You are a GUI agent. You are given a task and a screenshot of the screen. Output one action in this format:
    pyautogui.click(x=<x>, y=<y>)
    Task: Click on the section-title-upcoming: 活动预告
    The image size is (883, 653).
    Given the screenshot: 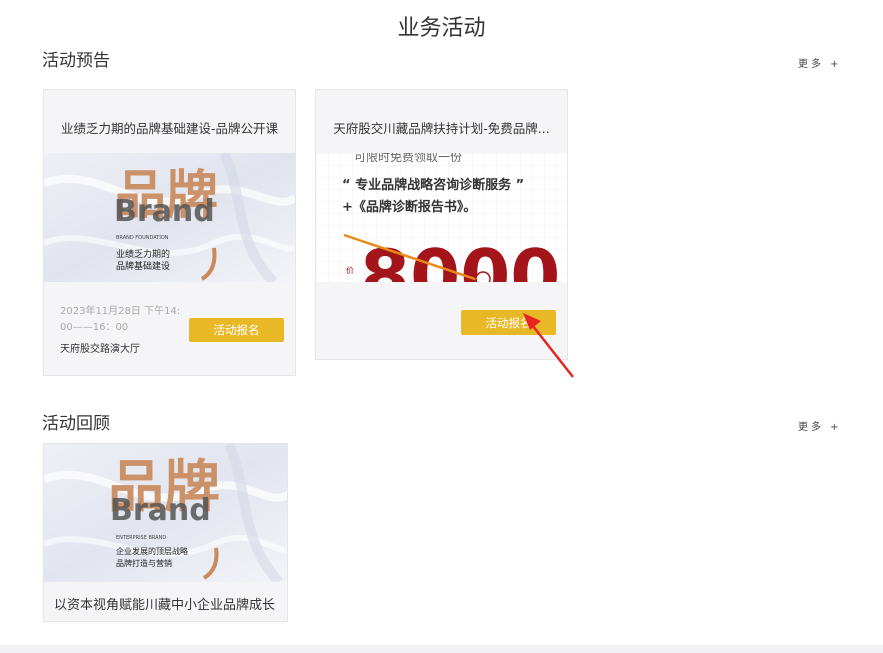 What is the action you would take?
    pyautogui.click(x=76, y=61)
    